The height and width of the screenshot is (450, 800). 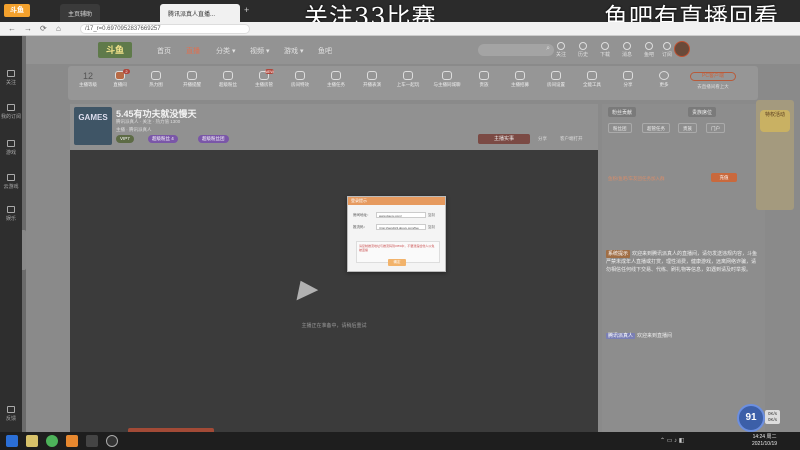 What do you see at coordinates (583, 50) in the screenshot?
I see `top-history: 历史` at bounding box center [583, 50].